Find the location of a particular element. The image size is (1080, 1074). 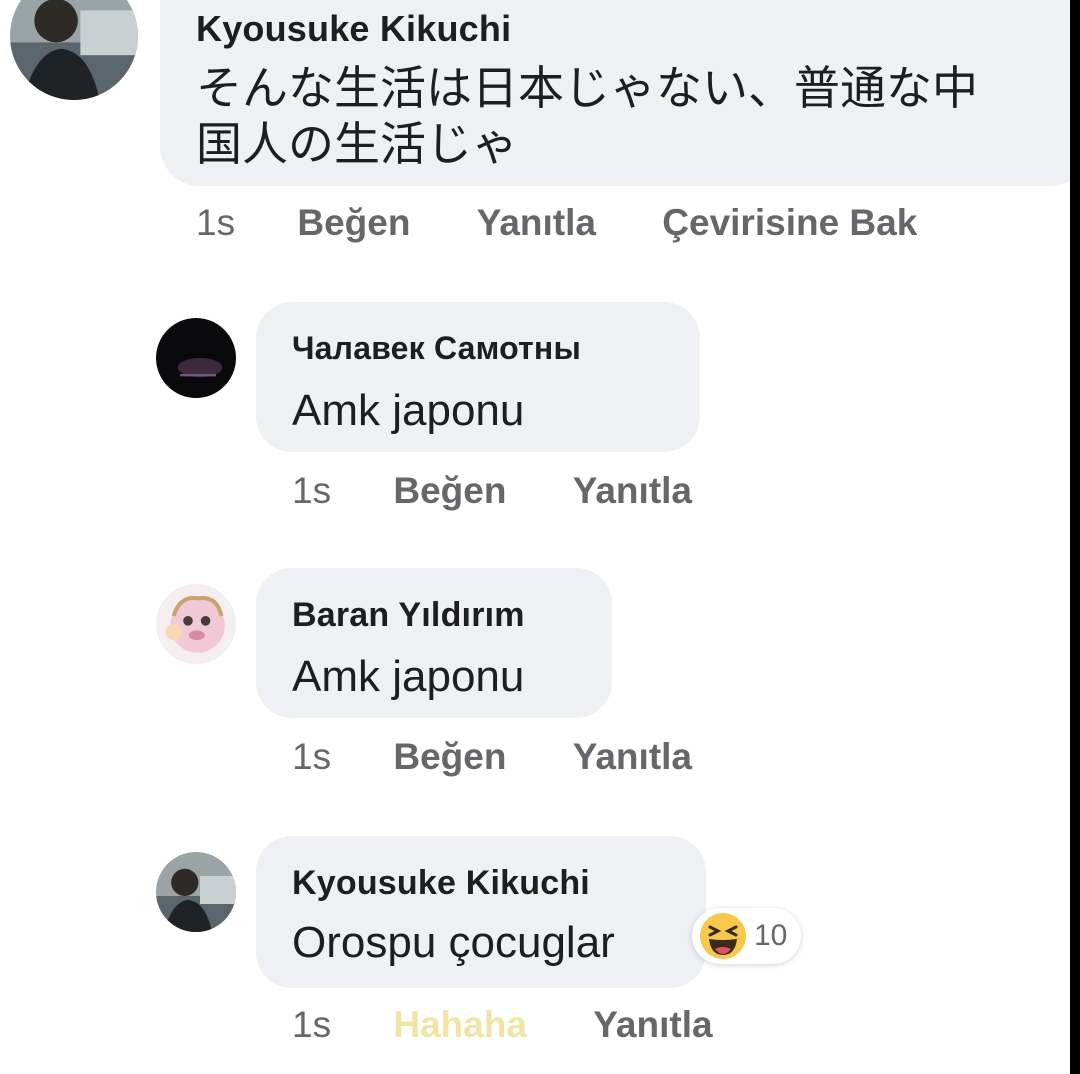

see-translation-button: Çevirisine Bak is located at coordinates (789, 223).